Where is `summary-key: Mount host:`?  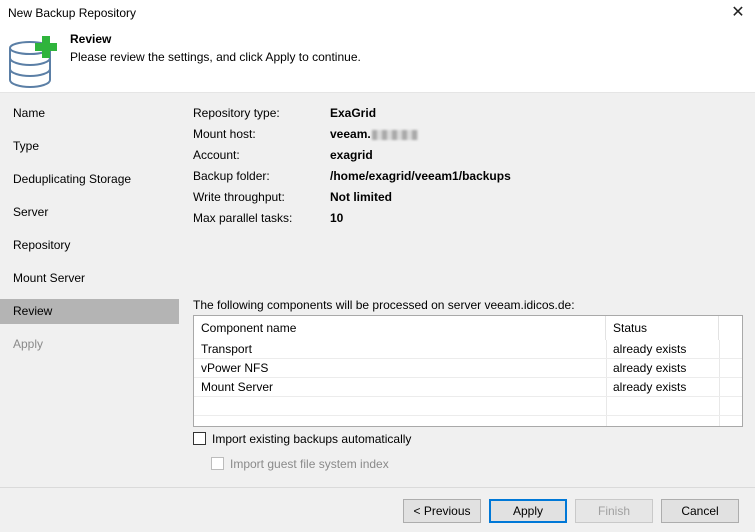
summary-key: Mount host: is located at coordinates (224, 134).